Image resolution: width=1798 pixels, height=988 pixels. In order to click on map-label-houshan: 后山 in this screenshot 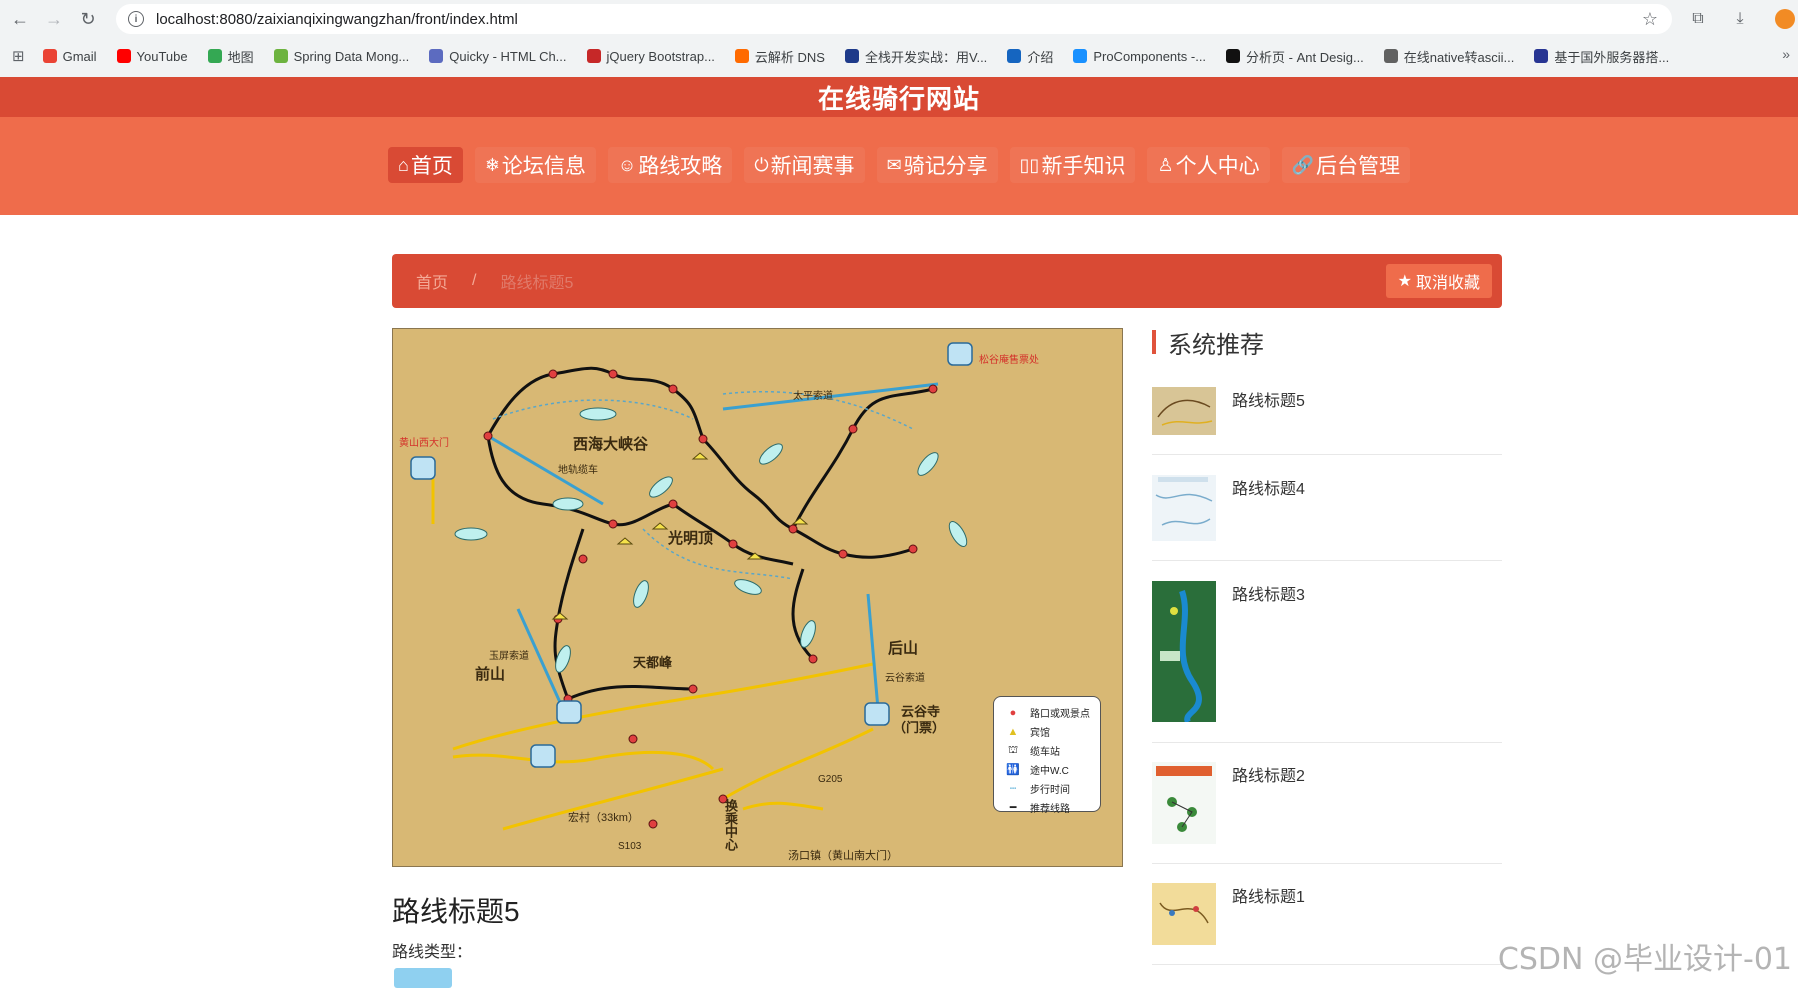, I will do `click(903, 648)`.